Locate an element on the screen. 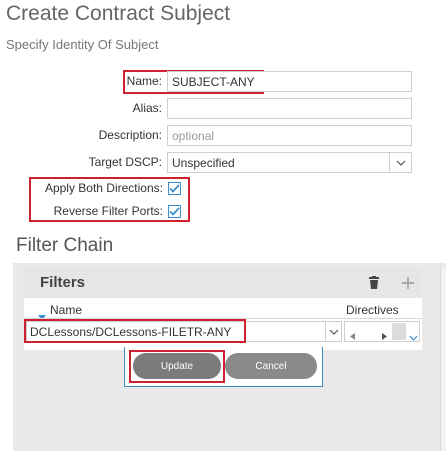  filters-title: Filters is located at coordinates (63, 282).